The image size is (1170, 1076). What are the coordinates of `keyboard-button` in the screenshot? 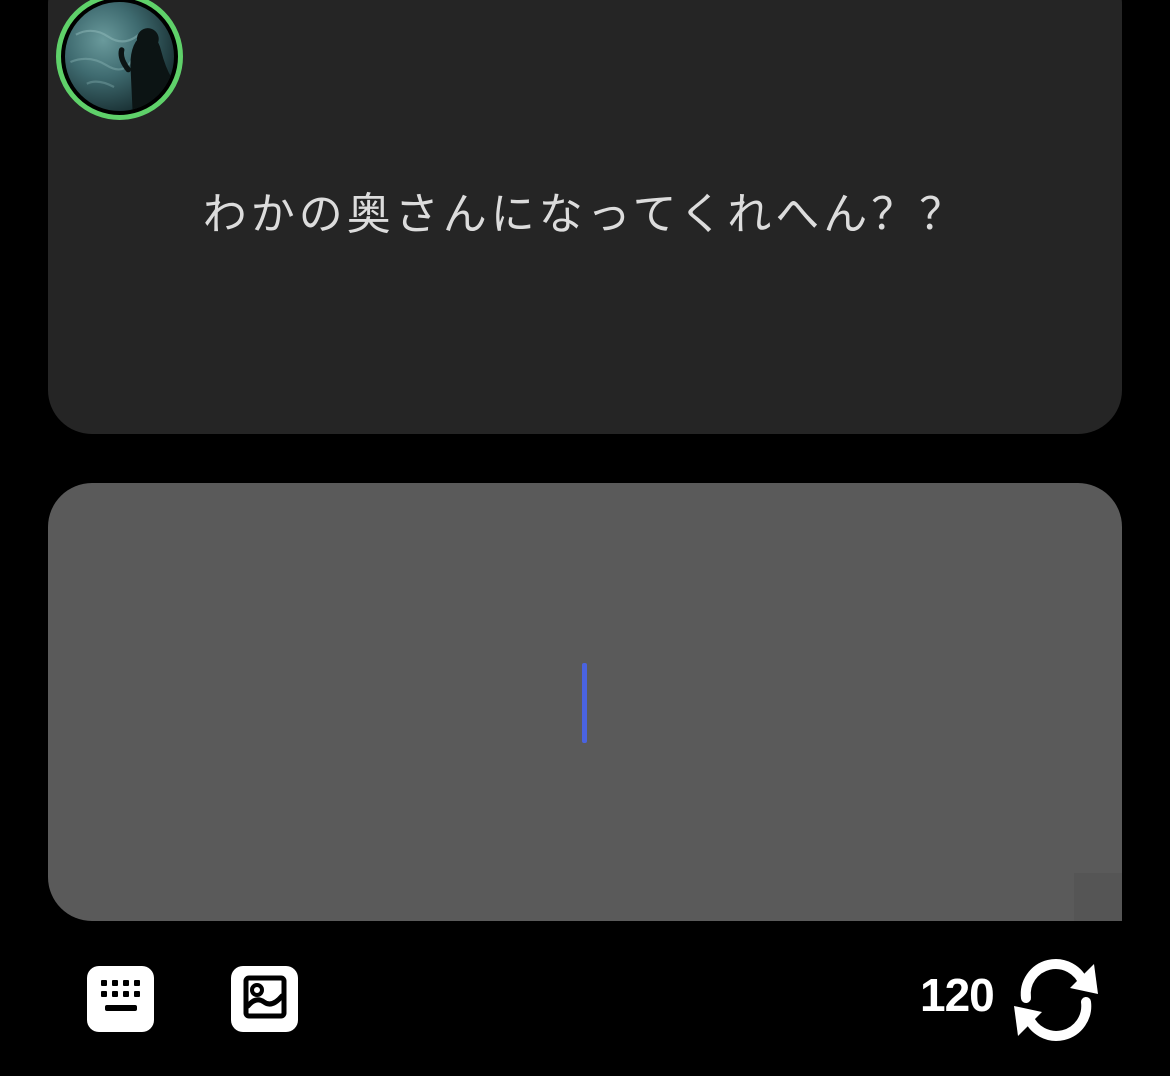 It's located at (120, 999).